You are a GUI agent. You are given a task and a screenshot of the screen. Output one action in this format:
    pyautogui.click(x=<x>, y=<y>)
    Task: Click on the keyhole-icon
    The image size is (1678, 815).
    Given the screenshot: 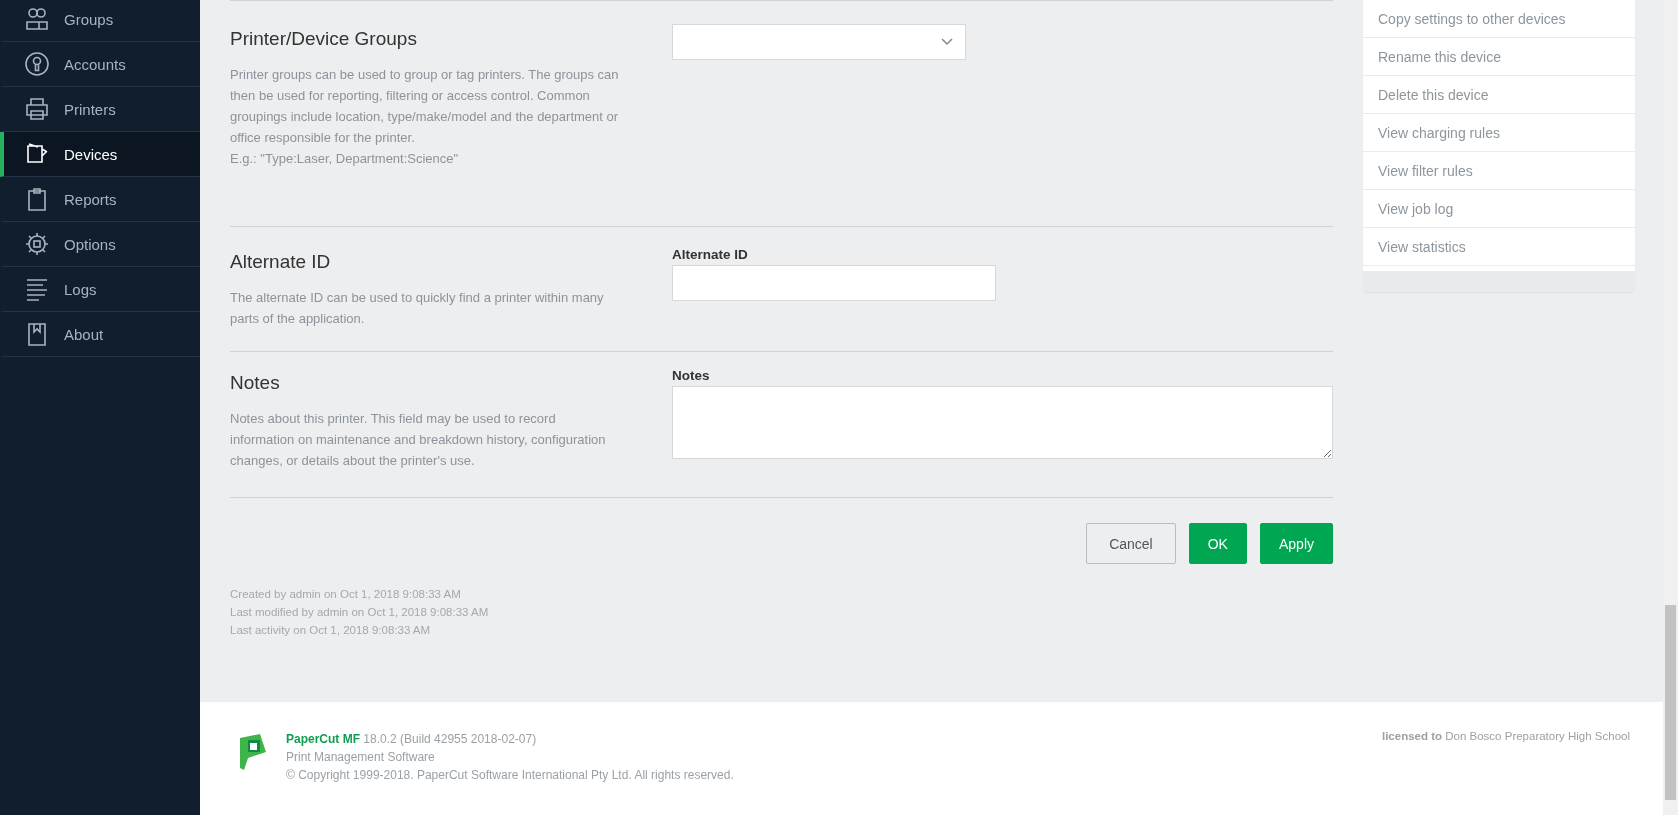 What is the action you would take?
    pyautogui.click(x=37, y=64)
    